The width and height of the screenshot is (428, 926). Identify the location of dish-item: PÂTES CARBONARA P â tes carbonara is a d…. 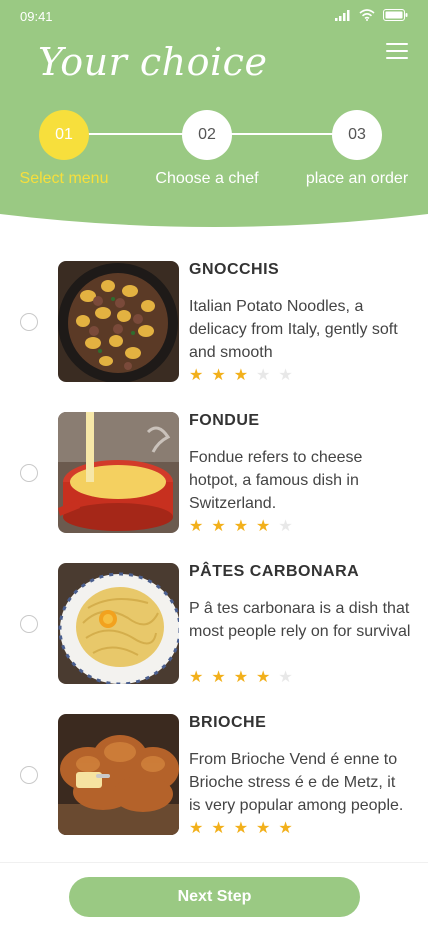
(214, 628).